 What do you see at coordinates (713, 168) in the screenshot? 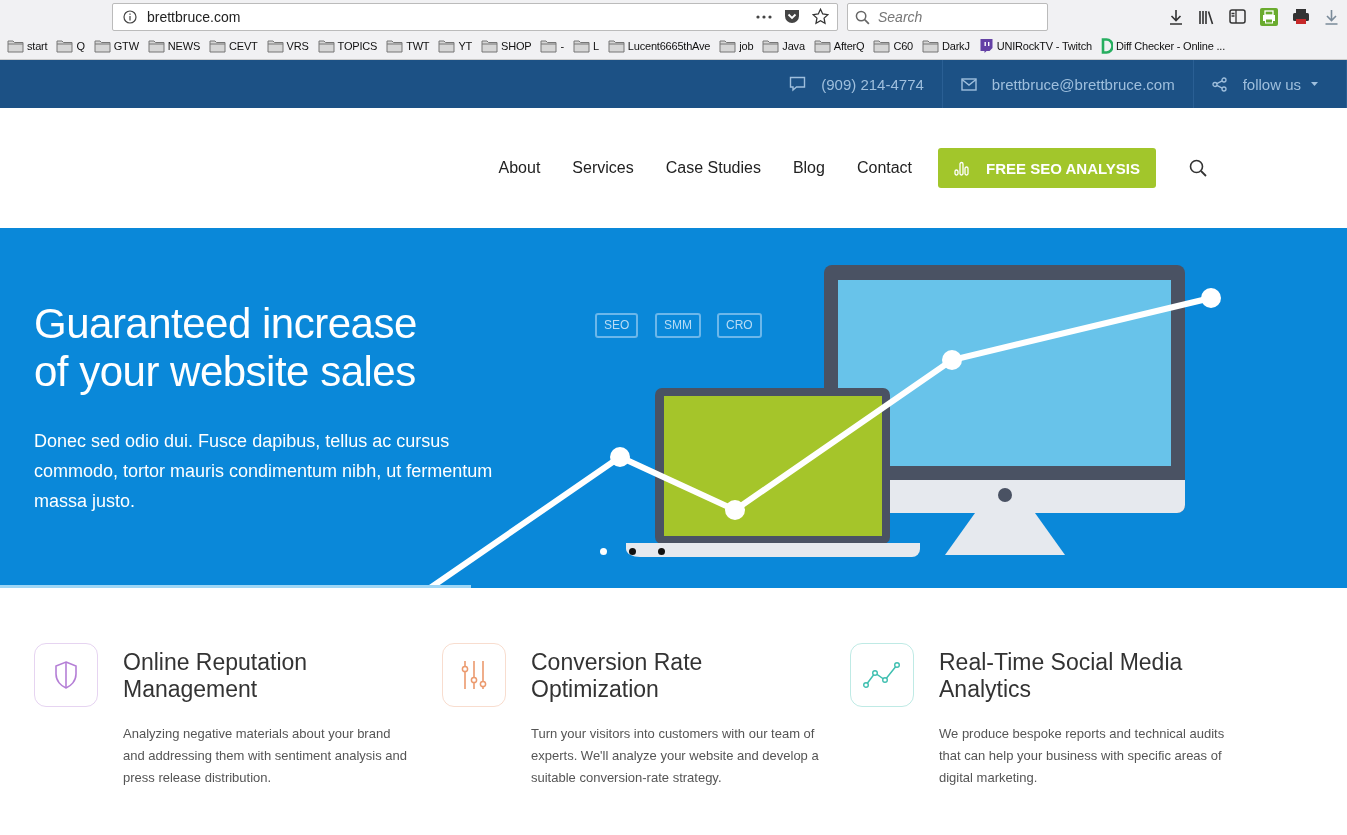
I see `nav-link: Case Studies` at bounding box center [713, 168].